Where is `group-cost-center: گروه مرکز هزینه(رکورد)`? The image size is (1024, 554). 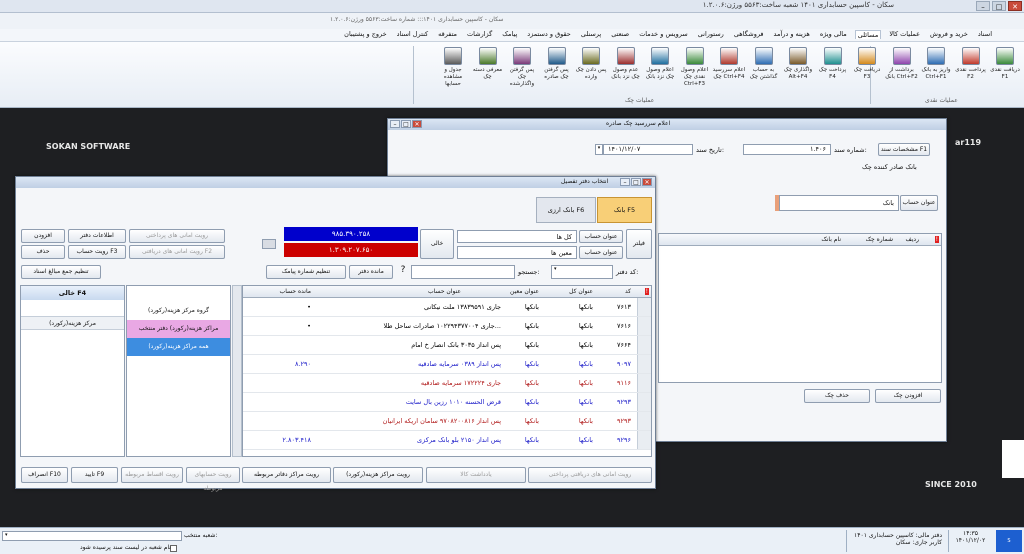
group-cost-center: گروه مرکز هزینه(رکورد) is located at coordinates (178, 311).